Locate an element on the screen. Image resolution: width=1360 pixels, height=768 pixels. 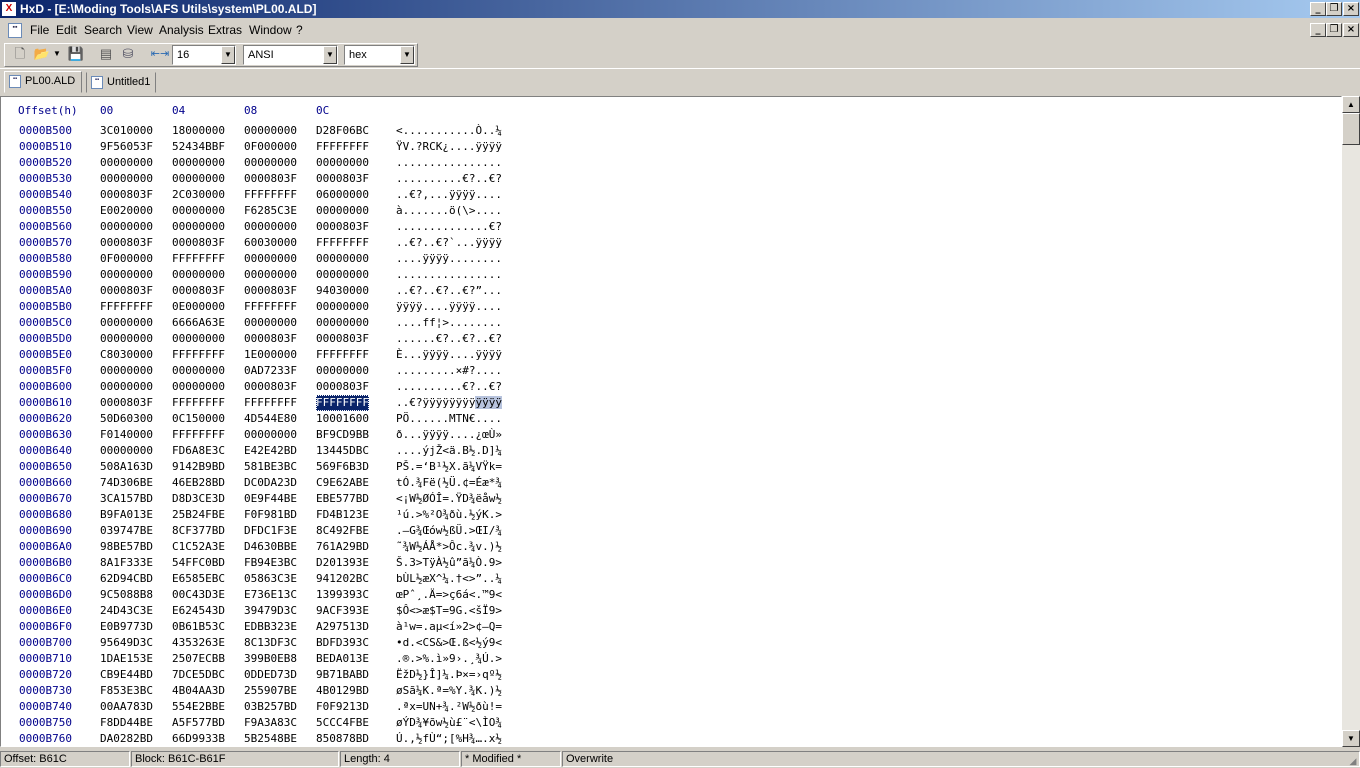
ascii-text: ˜¾W½ÁÅ*>Ôc.¾v.)½ is located at coordinates (449, 547).